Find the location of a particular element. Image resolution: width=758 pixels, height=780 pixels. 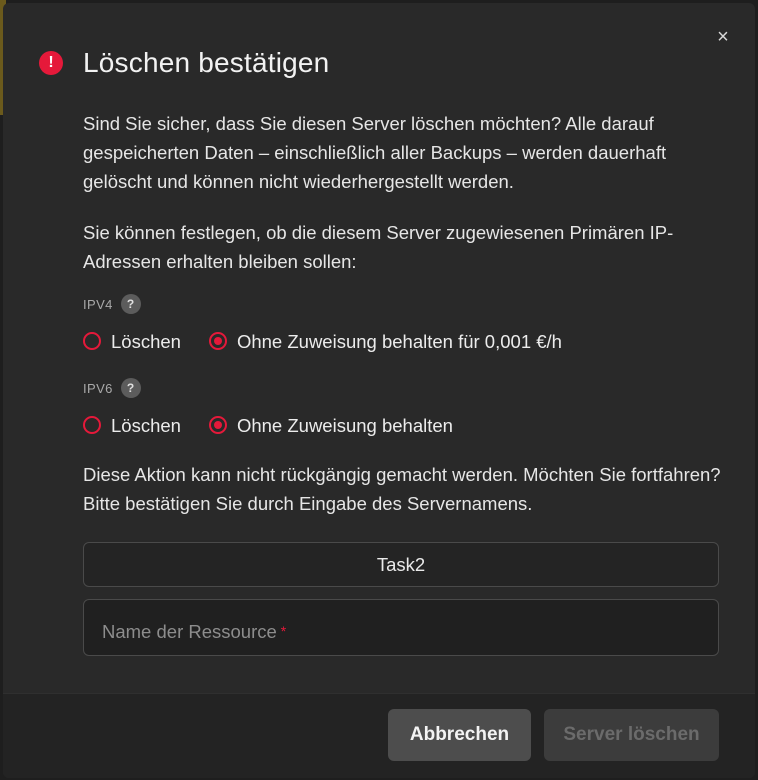

ipv4-label: IPV4 is located at coordinates (98, 304).